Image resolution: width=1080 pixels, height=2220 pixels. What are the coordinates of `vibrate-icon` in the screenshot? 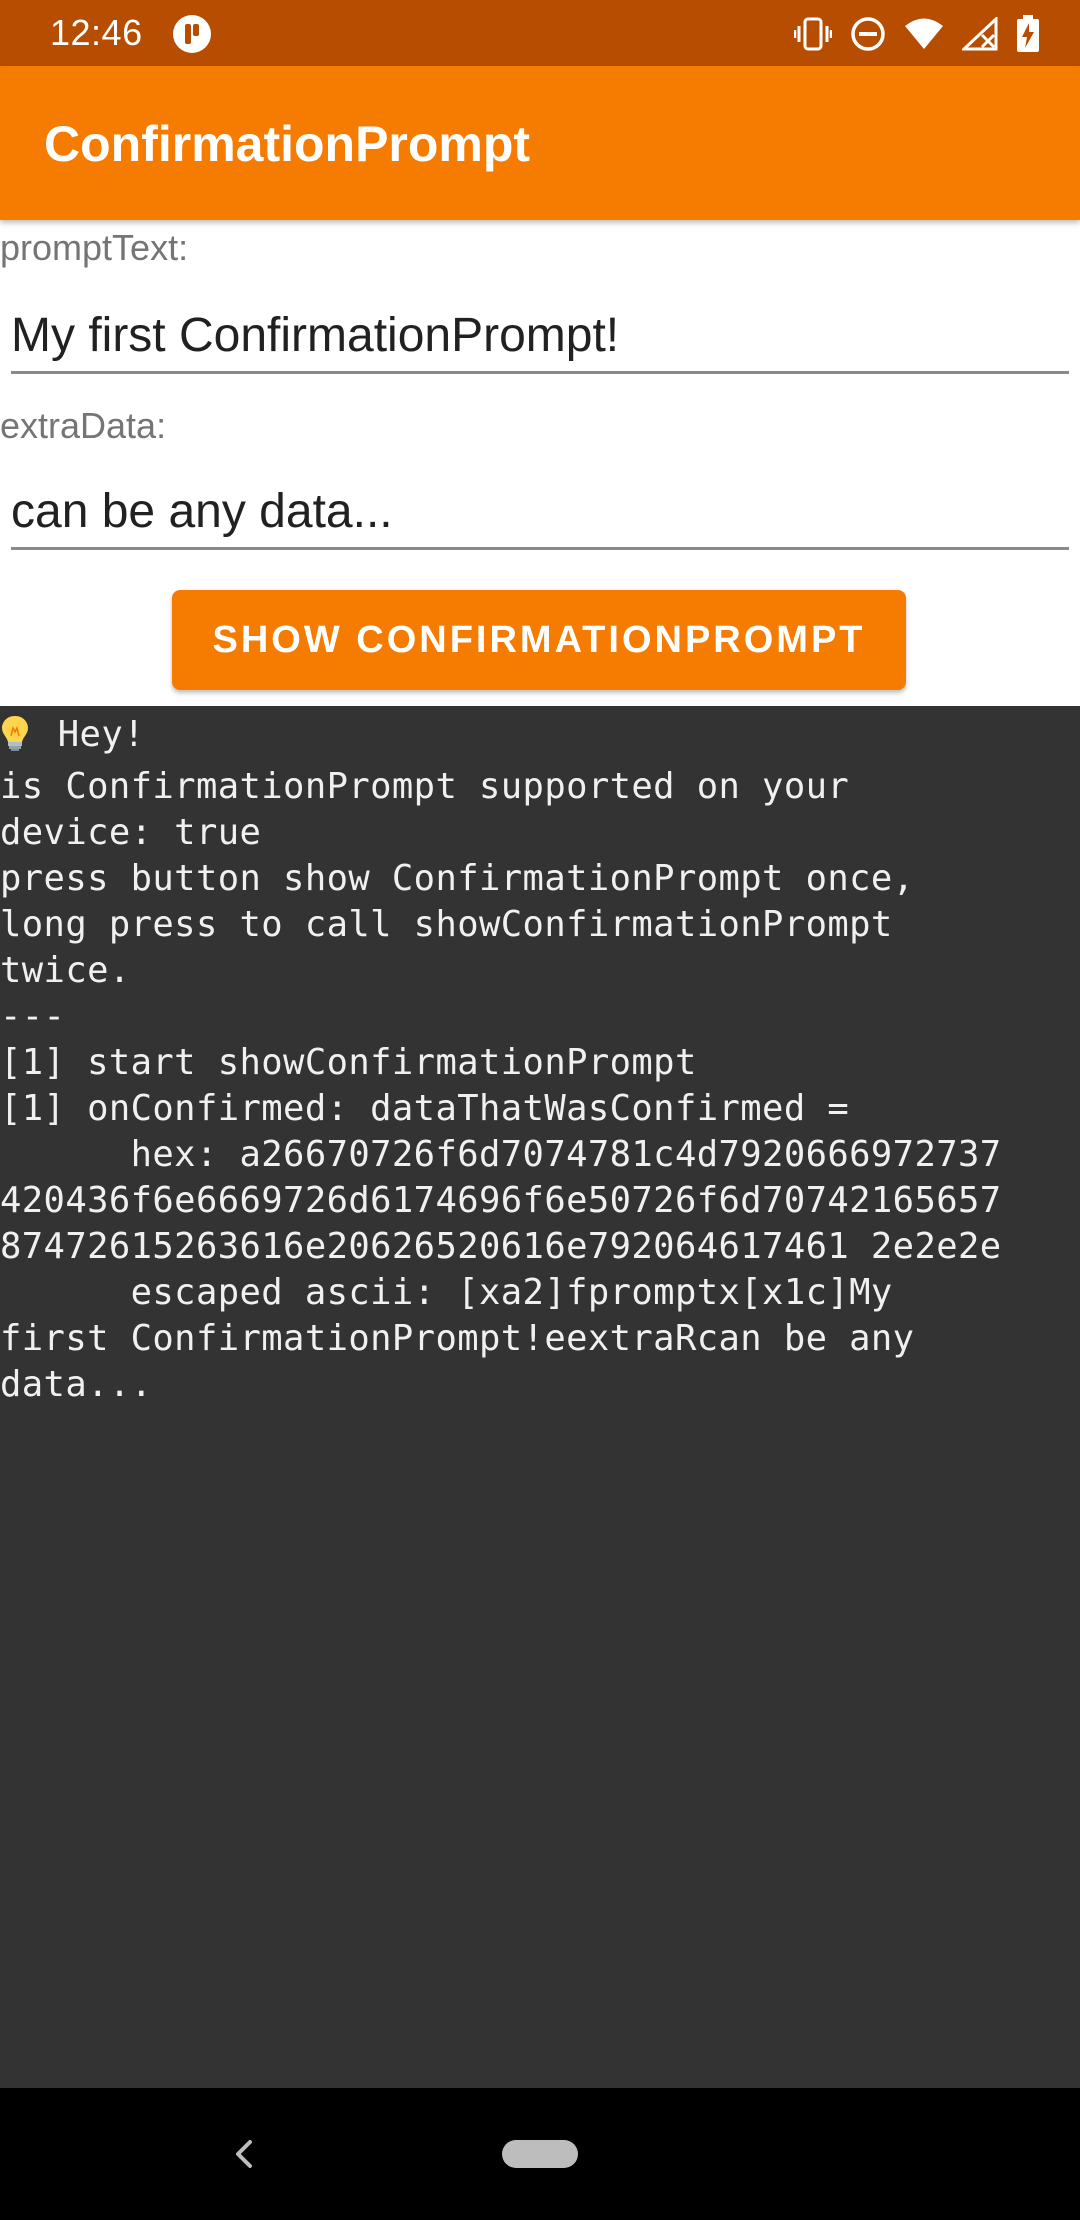 It's located at (813, 34).